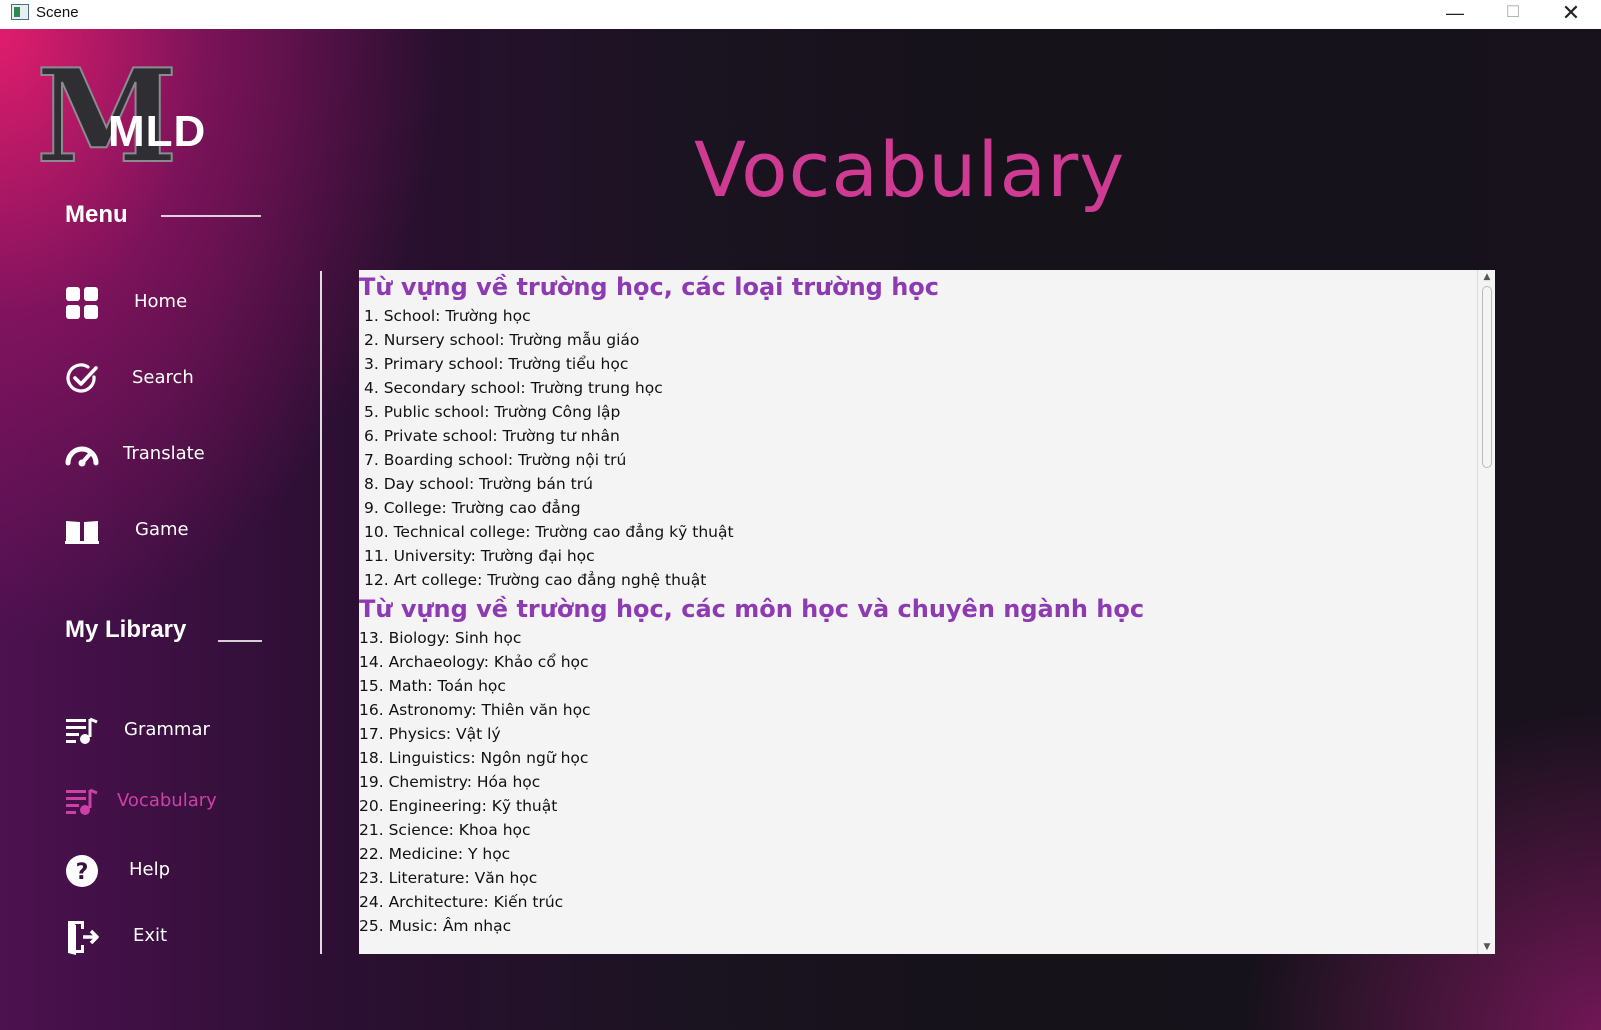 The image size is (1601, 1030). I want to click on list-item: 5. Public school: Trường Công lập, so click(492, 412).